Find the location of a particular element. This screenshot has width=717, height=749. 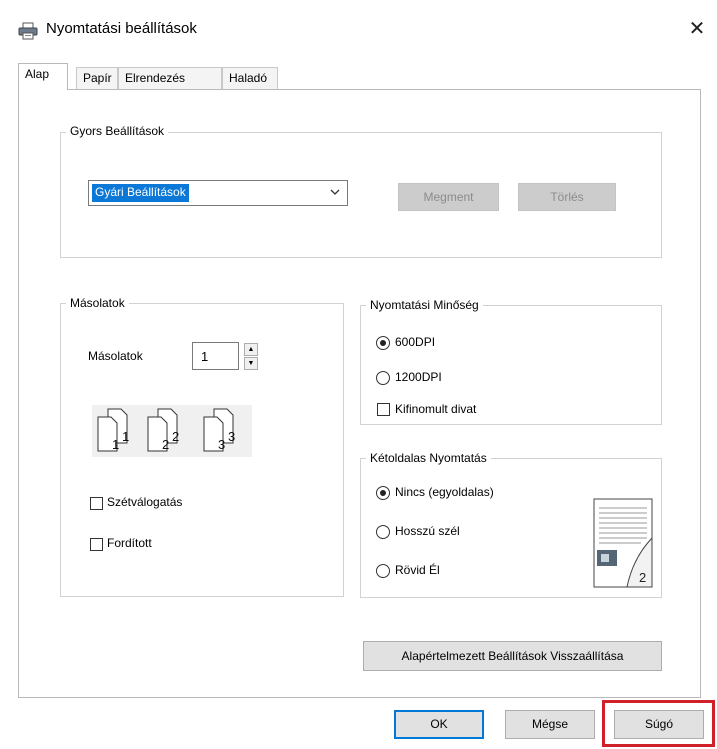

collate-label: Szétválogatás is located at coordinates (145, 502).